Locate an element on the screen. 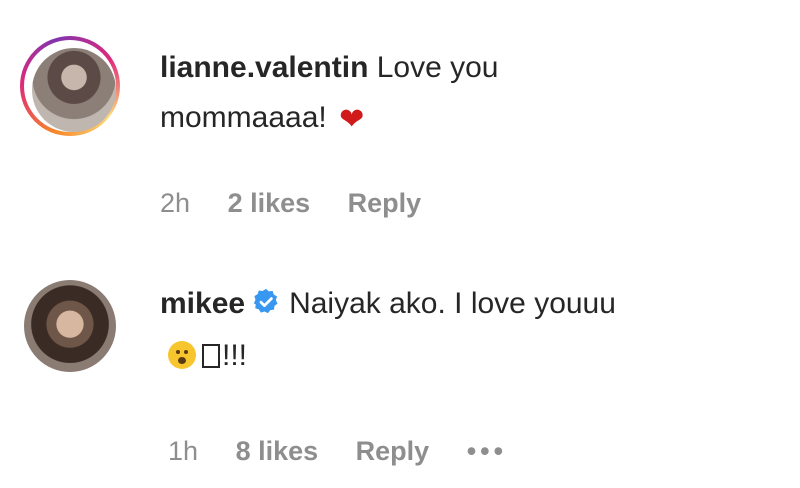 The image size is (800, 488). comment-line-2: mommaaaa! ❤ is located at coordinates (262, 119).